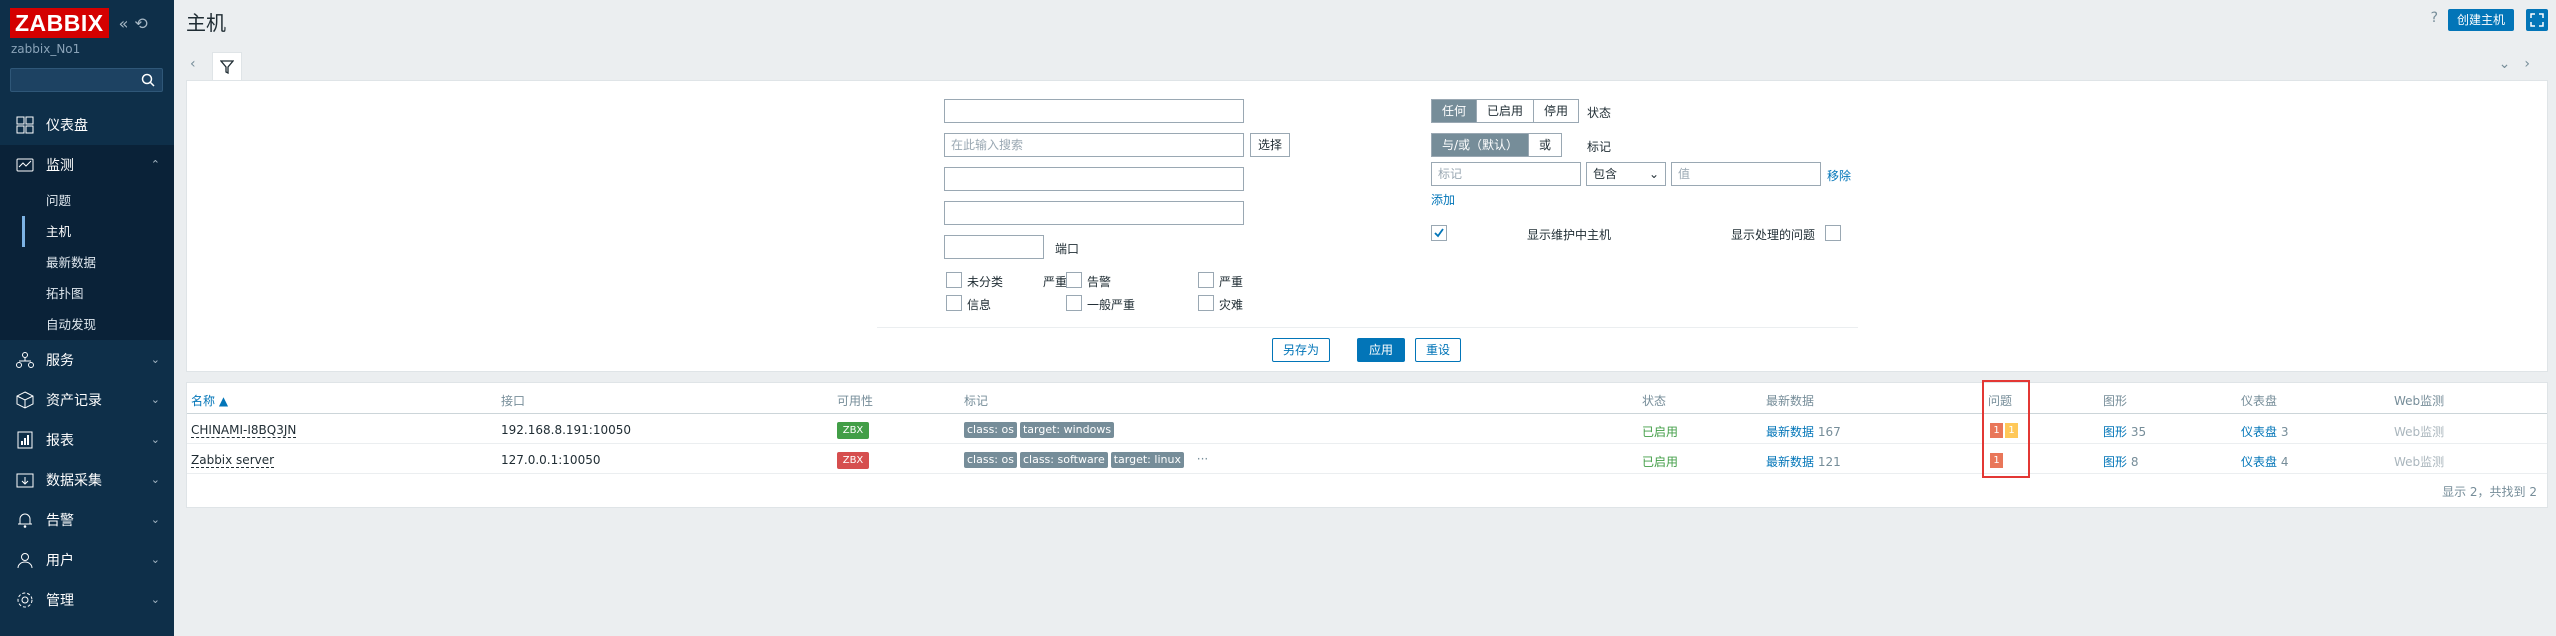 Image resolution: width=2556 pixels, height=636 pixels. What do you see at coordinates (206, 23) in the screenshot?
I see `page-title: 主机` at bounding box center [206, 23].